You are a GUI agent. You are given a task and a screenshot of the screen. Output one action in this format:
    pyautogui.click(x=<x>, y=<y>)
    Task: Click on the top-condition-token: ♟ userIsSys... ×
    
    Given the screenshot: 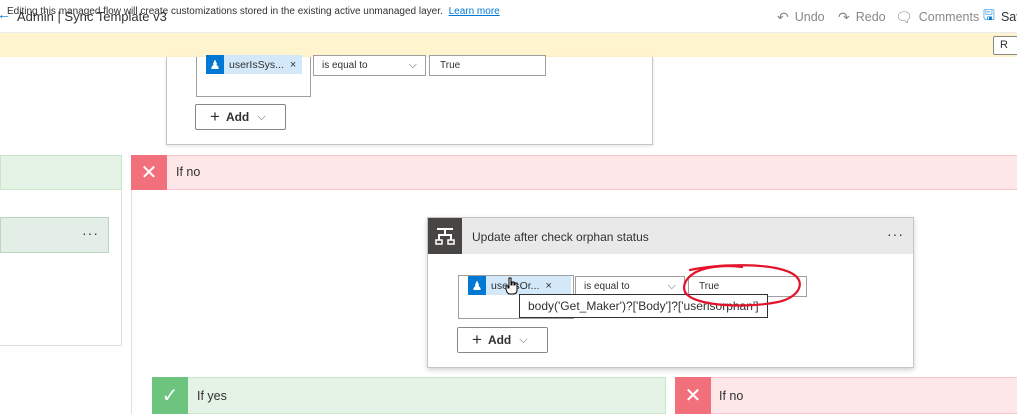 What is the action you would take?
    pyautogui.click(x=254, y=64)
    